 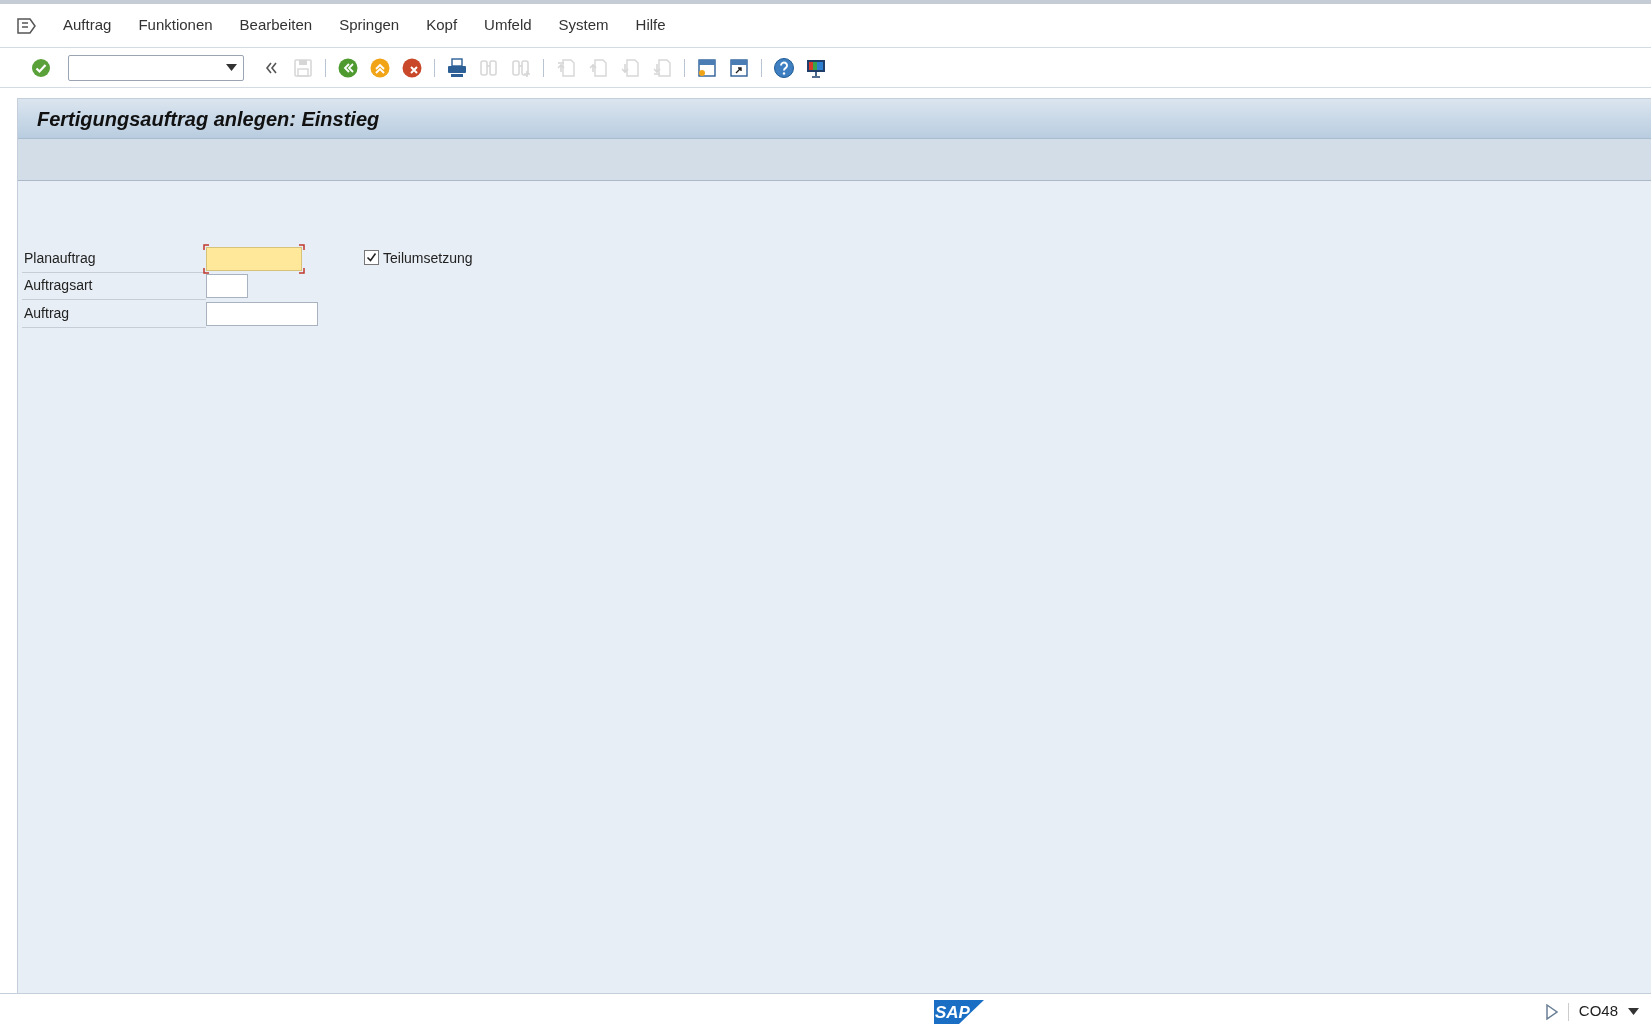 What do you see at coordinates (87, 25) in the screenshot?
I see `menu-item: Auftrag` at bounding box center [87, 25].